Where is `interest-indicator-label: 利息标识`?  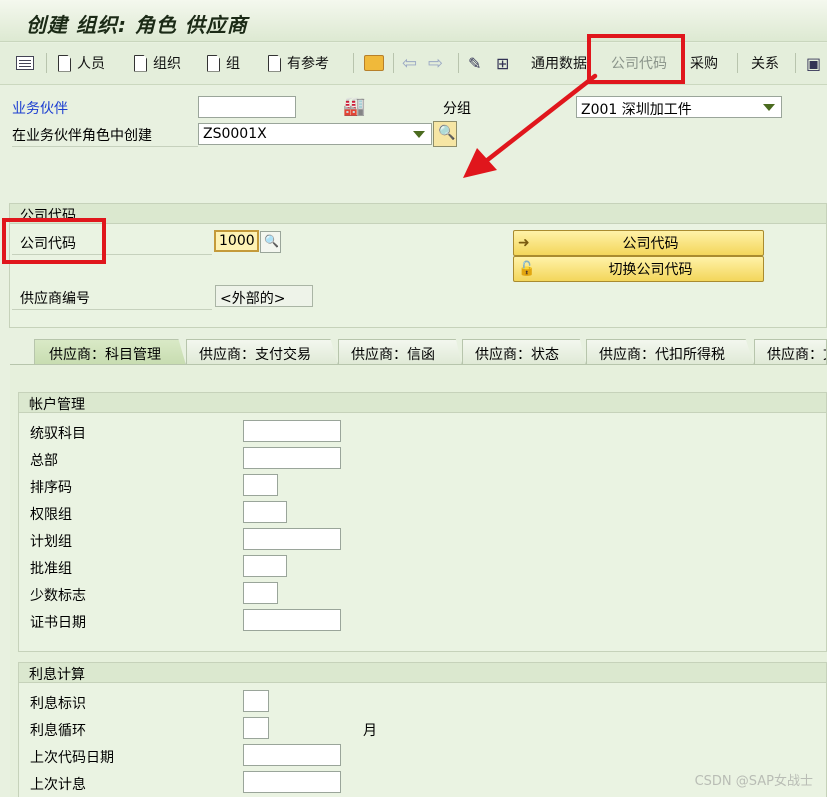
interest-indicator-label: 利息标识 is located at coordinates (58, 704).